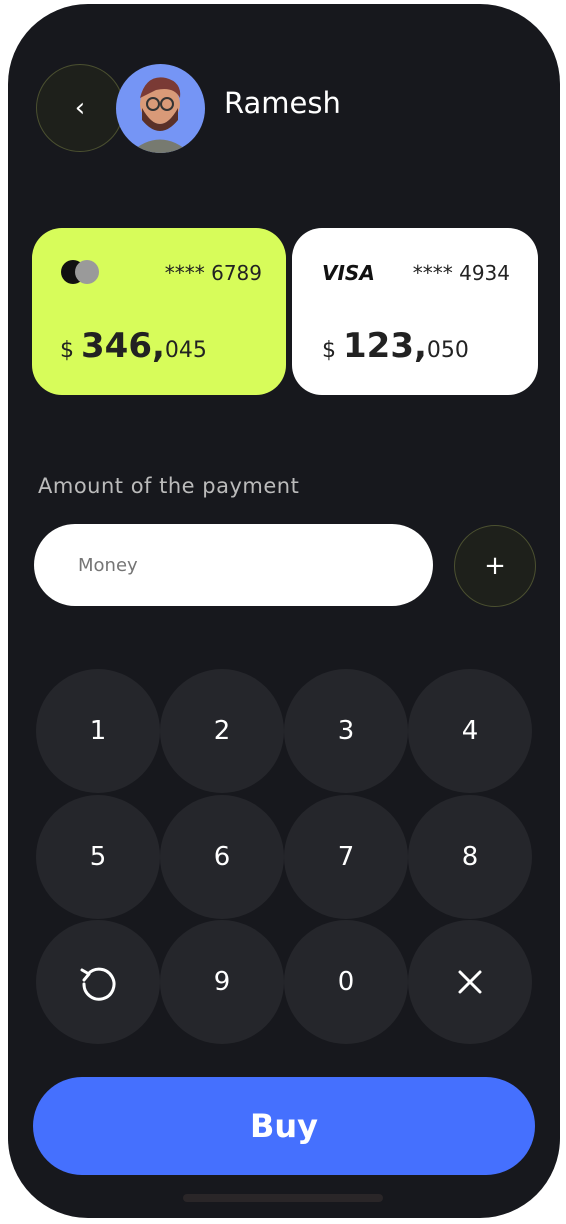 This screenshot has width=566, height=1224. I want to click on amount-cents: 050, so click(447, 350).